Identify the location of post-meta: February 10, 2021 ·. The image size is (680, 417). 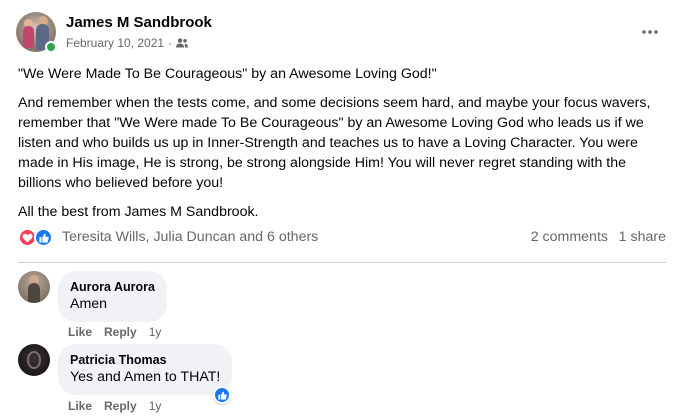
(127, 43).